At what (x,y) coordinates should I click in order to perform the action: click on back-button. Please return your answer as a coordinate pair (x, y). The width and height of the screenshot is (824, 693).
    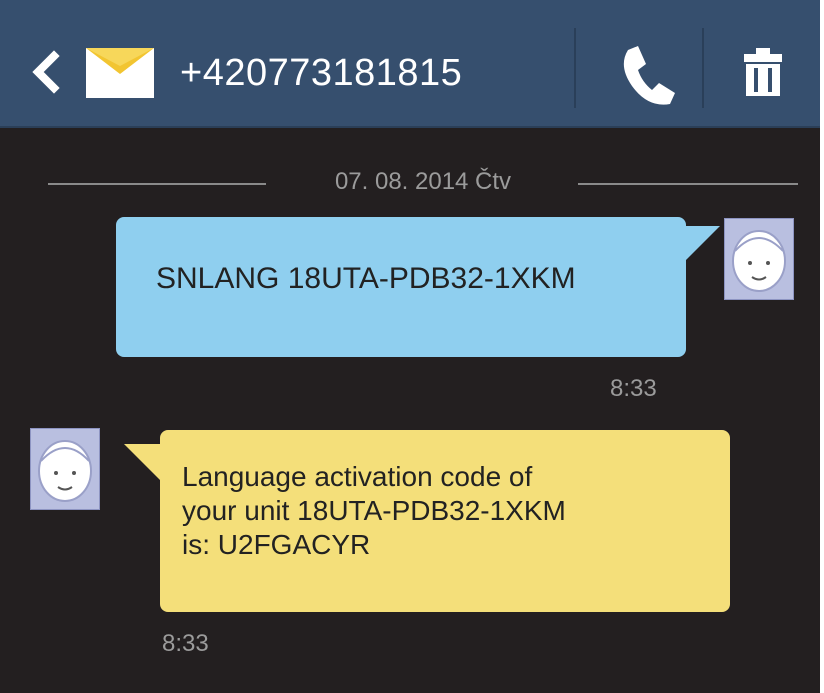
    Looking at the image, I should click on (44, 72).